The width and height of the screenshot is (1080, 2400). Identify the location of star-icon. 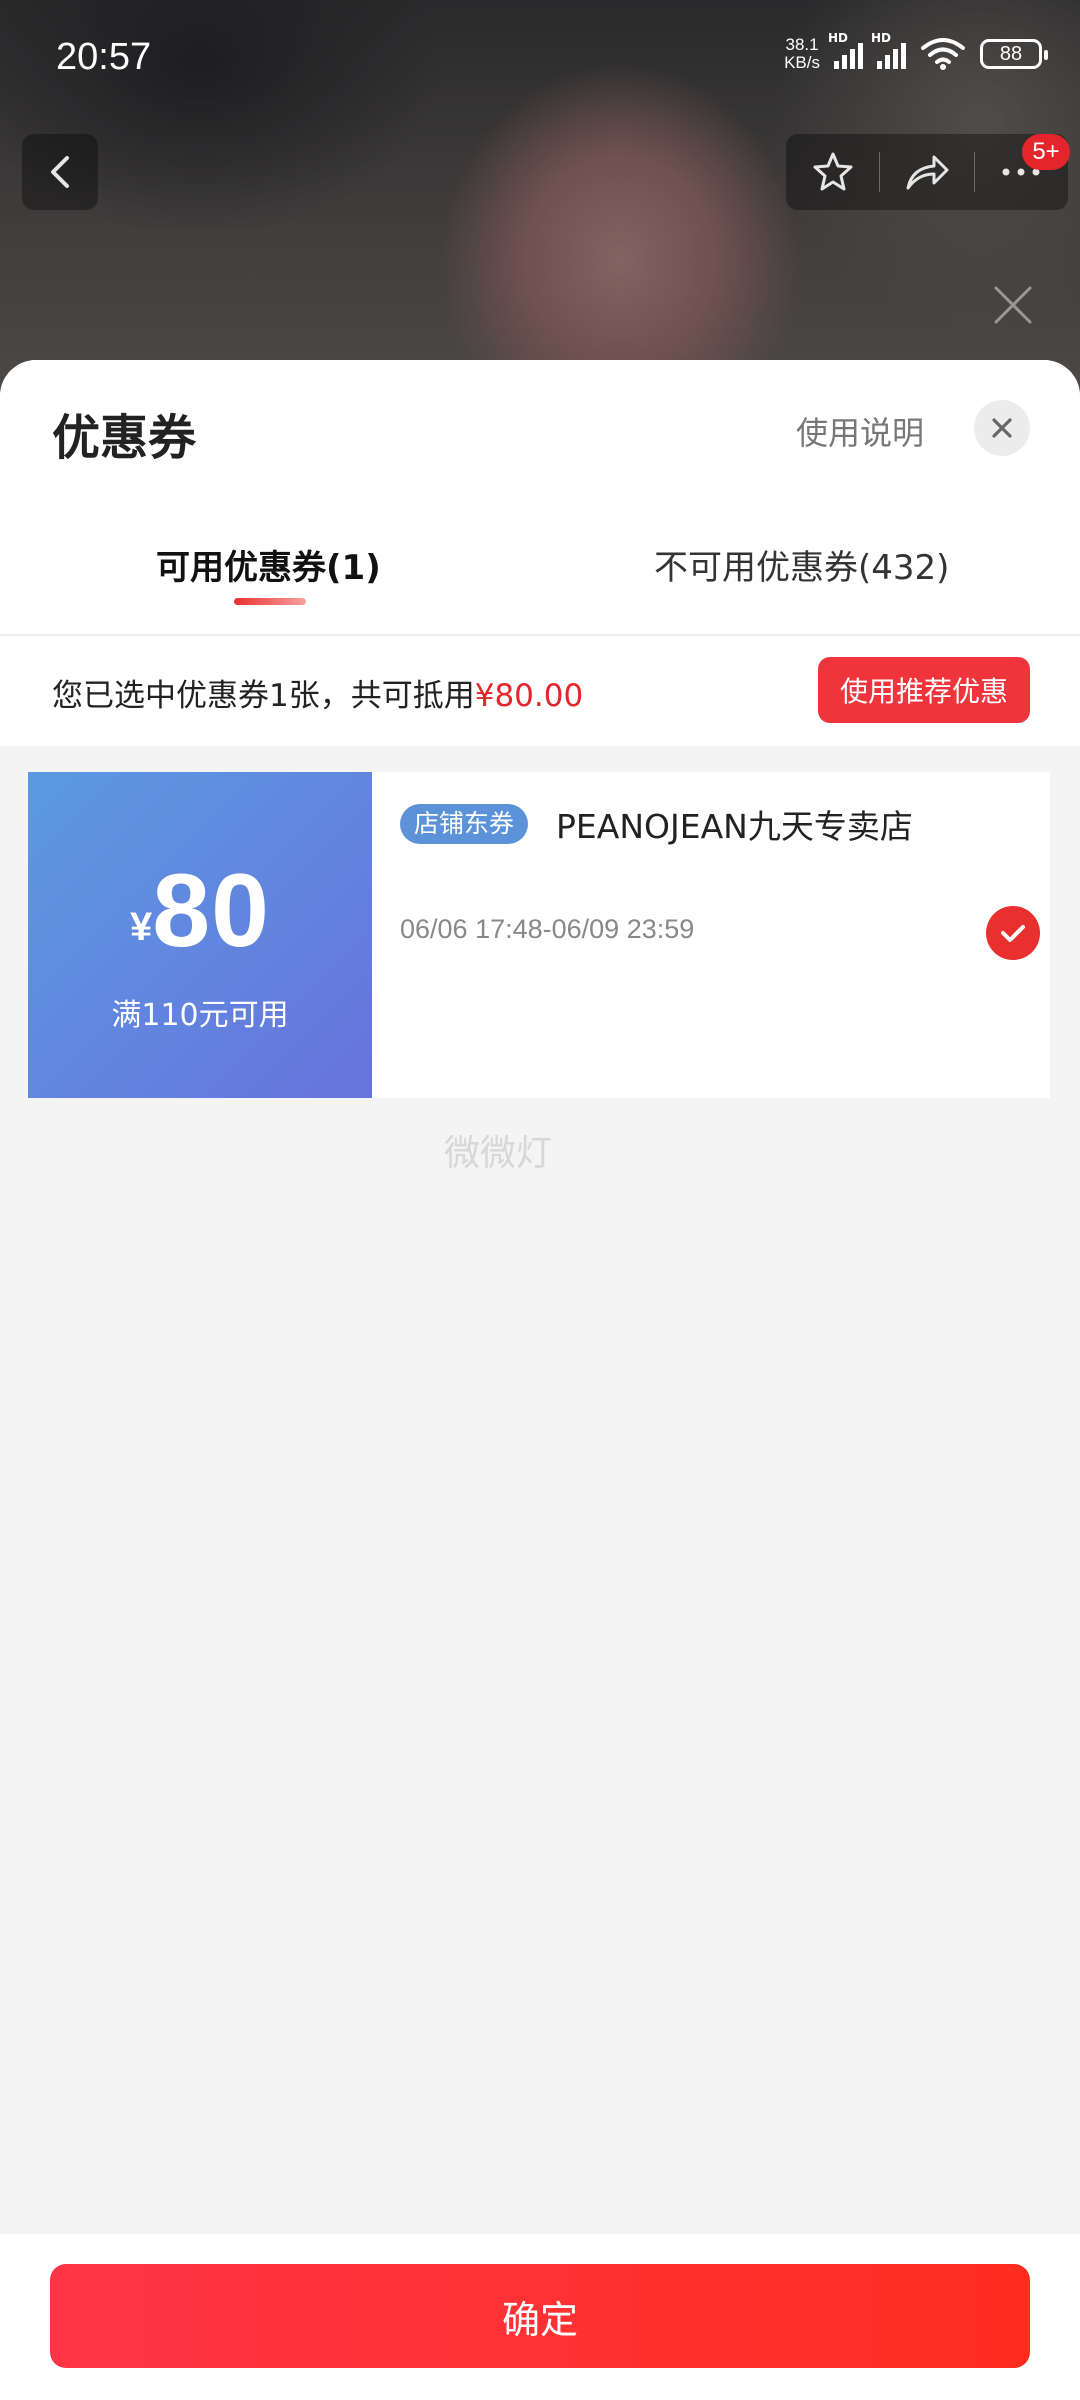
(833, 171).